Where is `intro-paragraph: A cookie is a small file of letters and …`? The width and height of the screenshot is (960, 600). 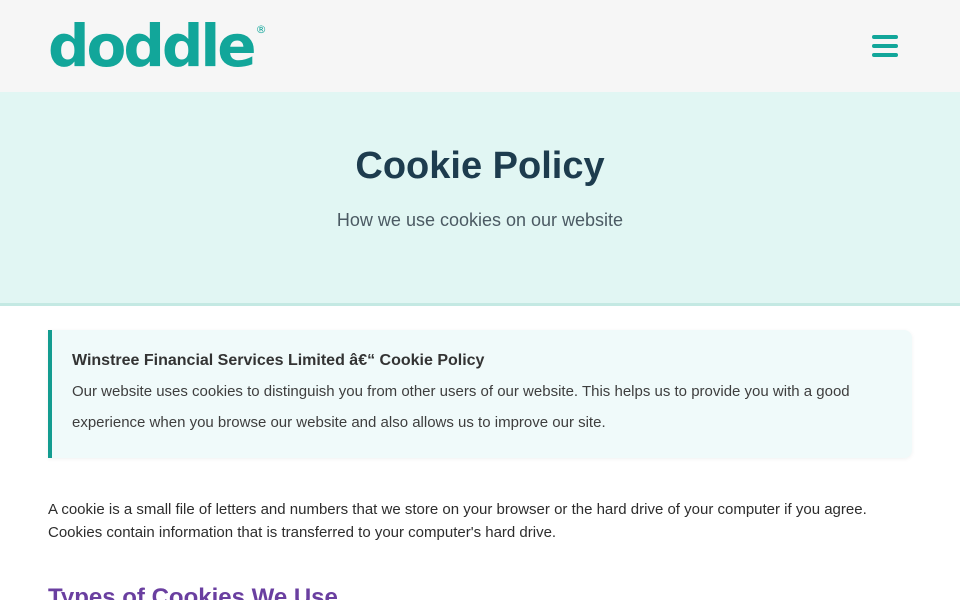 intro-paragraph: A cookie is a small file of letters and … is located at coordinates (457, 521).